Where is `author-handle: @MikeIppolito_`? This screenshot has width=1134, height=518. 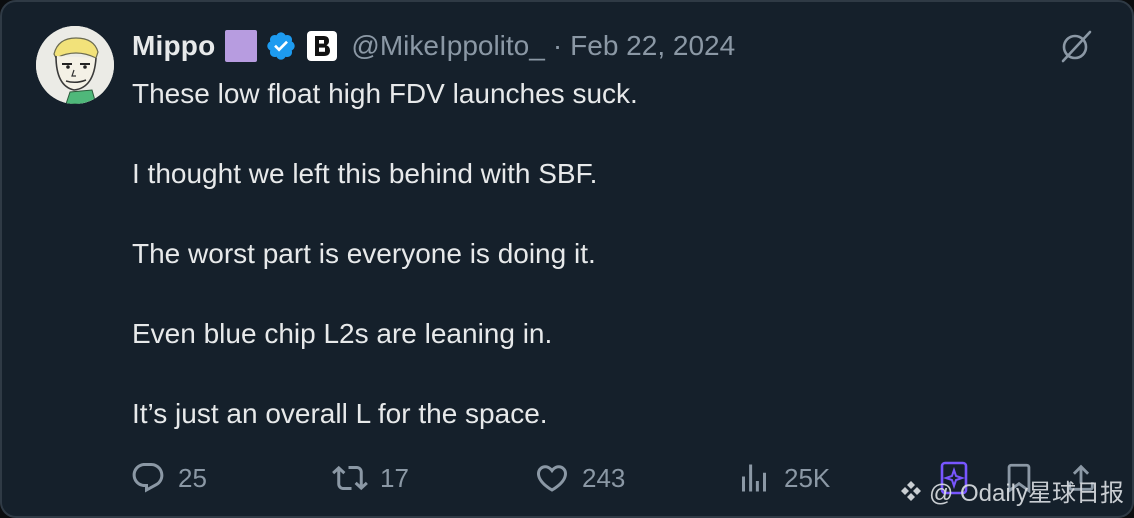 author-handle: @MikeIppolito_ is located at coordinates (447, 46).